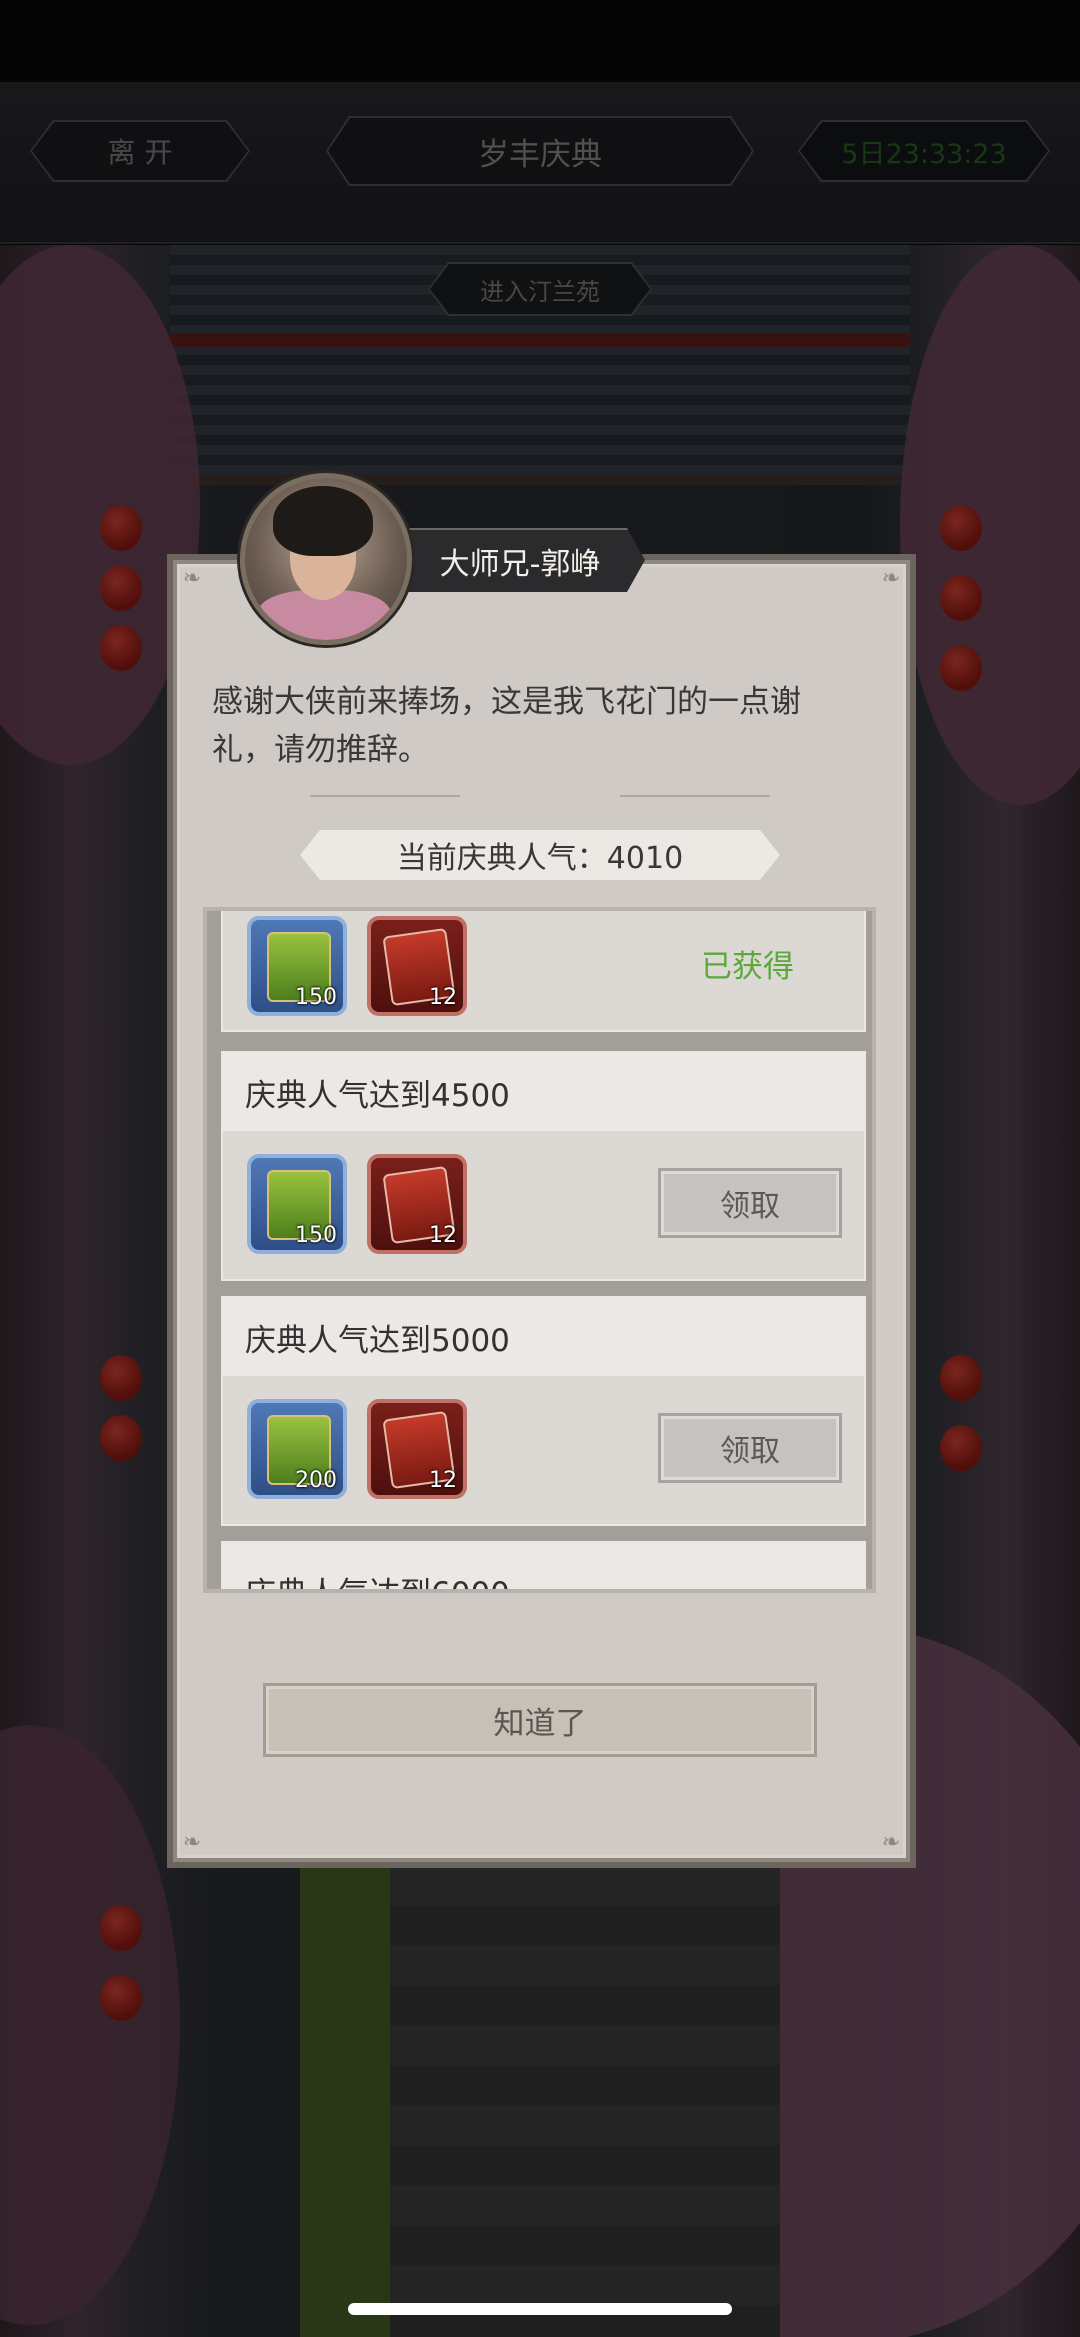 The width and height of the screenshot is (1080, 2337). Describe the element at coordinates (543, 971) in the screenshot. I see `reward-entry: 150 12 已获得` at that location.